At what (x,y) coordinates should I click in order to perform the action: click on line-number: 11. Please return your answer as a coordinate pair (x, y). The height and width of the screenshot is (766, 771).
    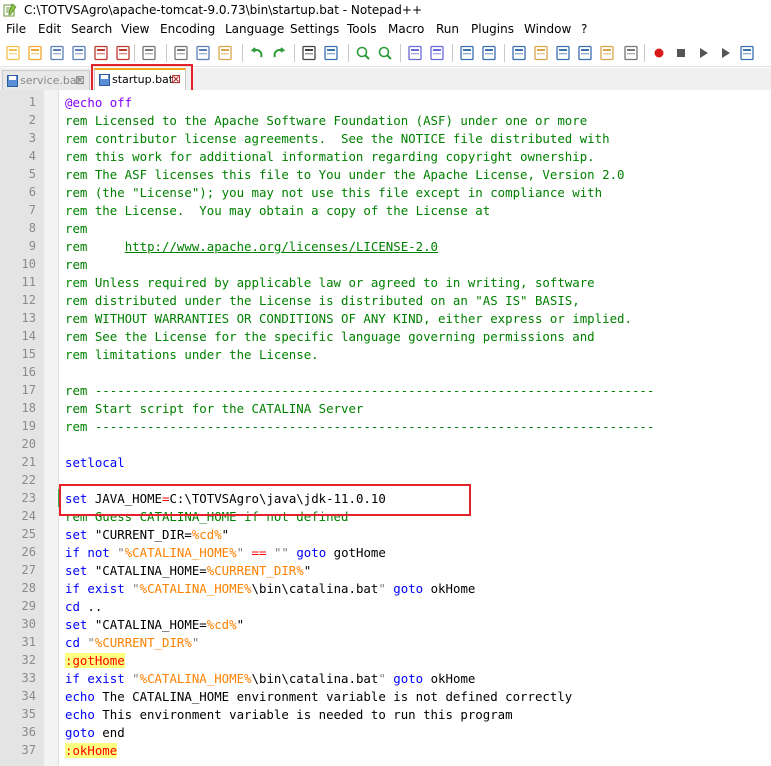
    Looking at the image, I should click on (28, 282).